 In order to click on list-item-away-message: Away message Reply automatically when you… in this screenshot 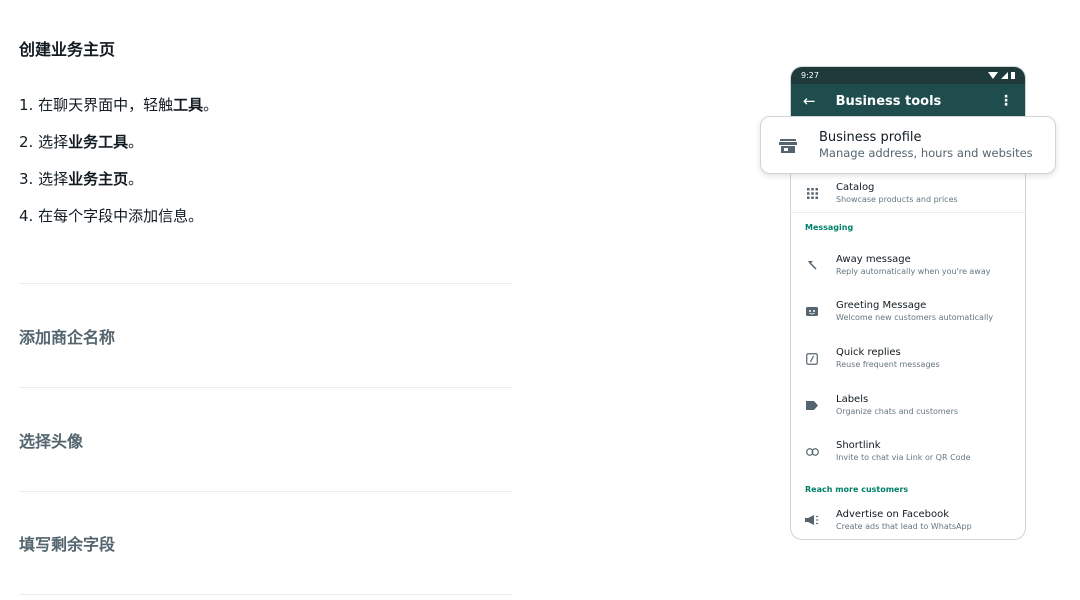, I will do `click(908, 265)`.